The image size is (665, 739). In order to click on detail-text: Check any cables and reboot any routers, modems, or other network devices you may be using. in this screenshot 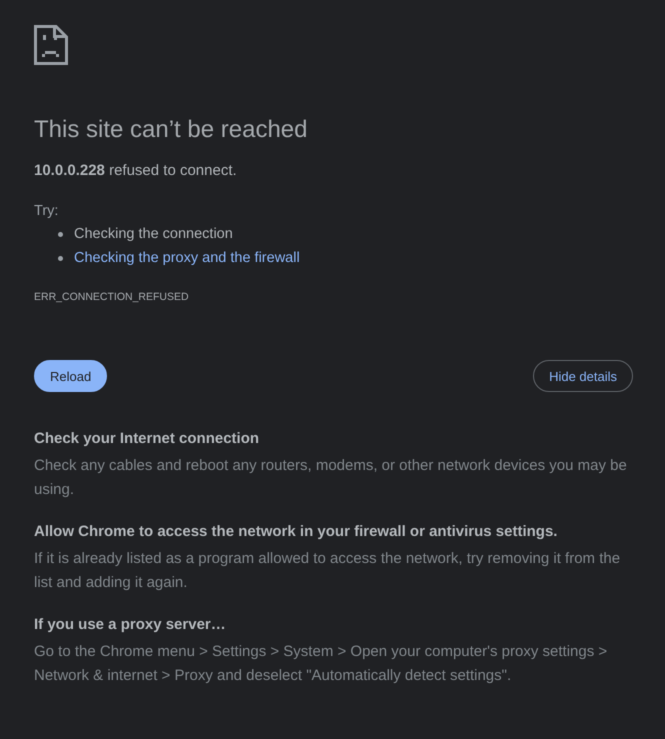, I will do `click(331, 478)`.